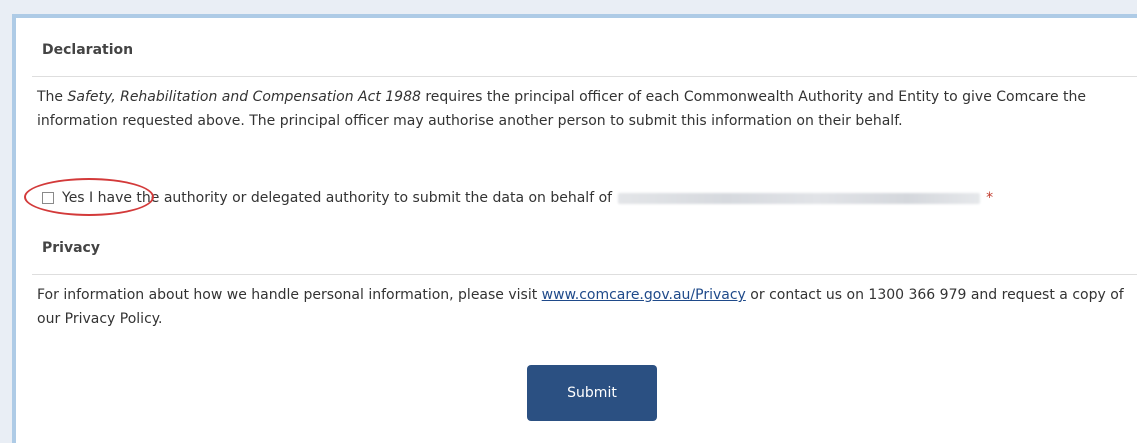 The height and width of the screenshot is (443, 1137). What do you see at coordinates (990, 198) in the screenshot?
I see `required-marker: *` at bounding box center [990, 198].